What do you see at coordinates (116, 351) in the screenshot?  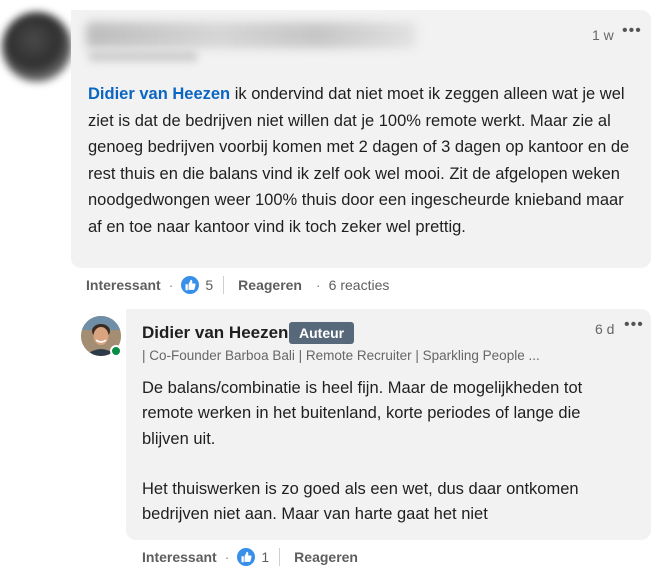 I see `online-status-indicator` at bounding box center [116, 351].